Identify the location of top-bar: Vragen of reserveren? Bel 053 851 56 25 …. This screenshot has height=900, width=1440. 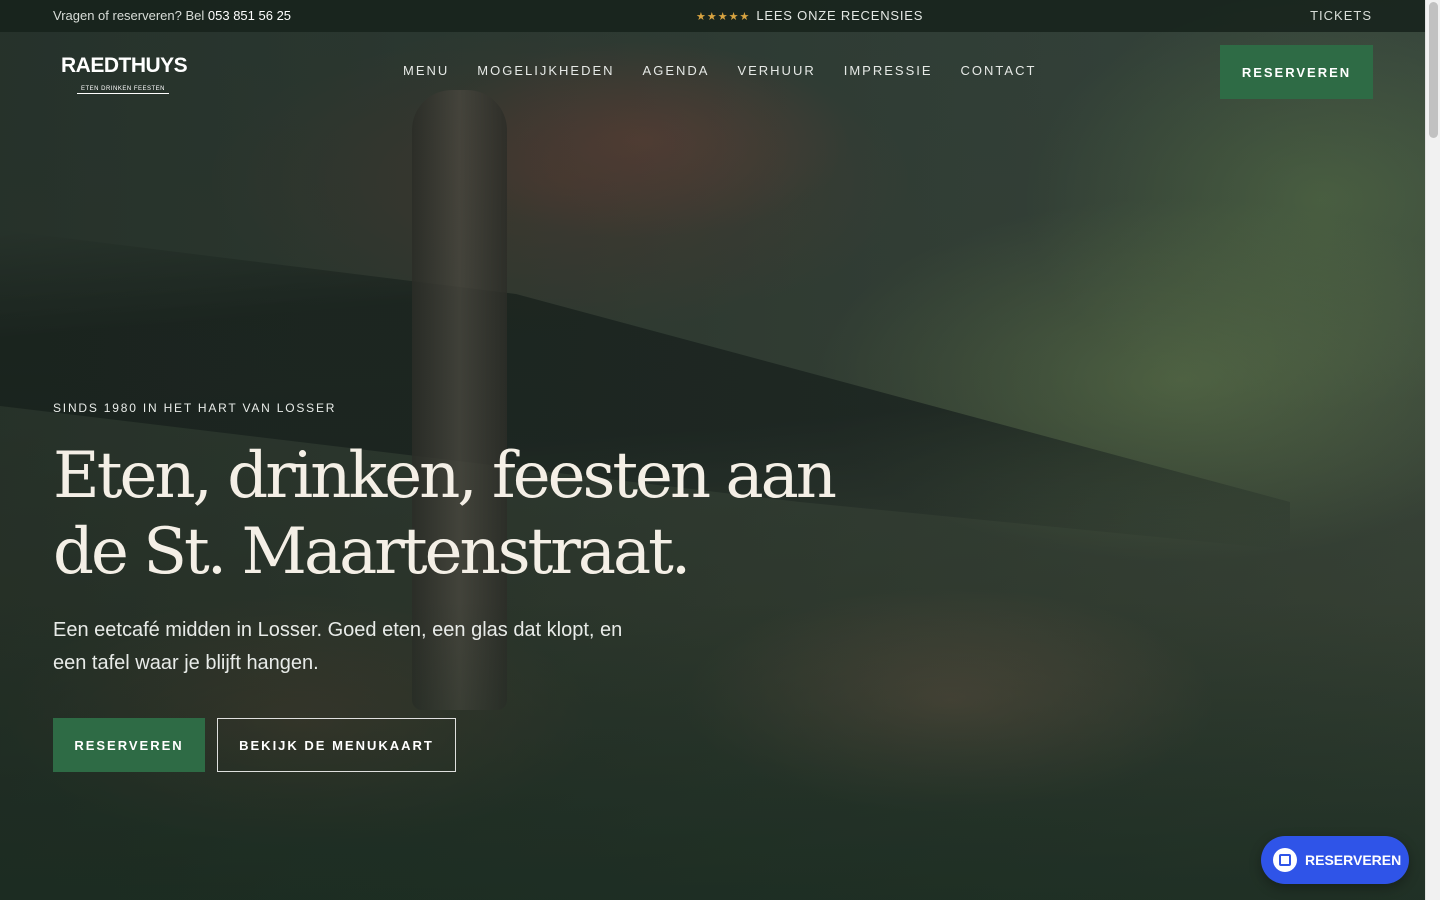
(712, 16).